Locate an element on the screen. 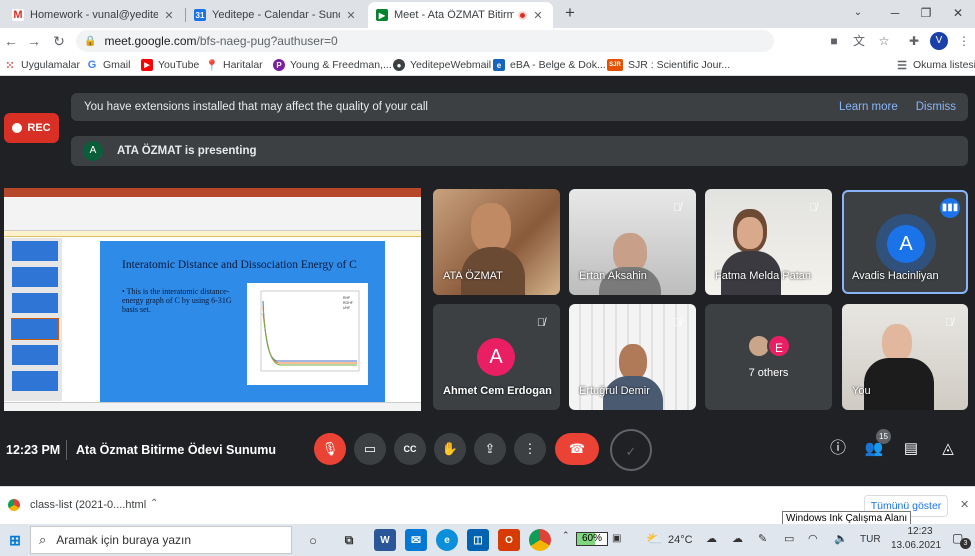 This screenshot has height=556, width=975. menu-kebab-icon: ⋮ is located at coordinates (964, 41).